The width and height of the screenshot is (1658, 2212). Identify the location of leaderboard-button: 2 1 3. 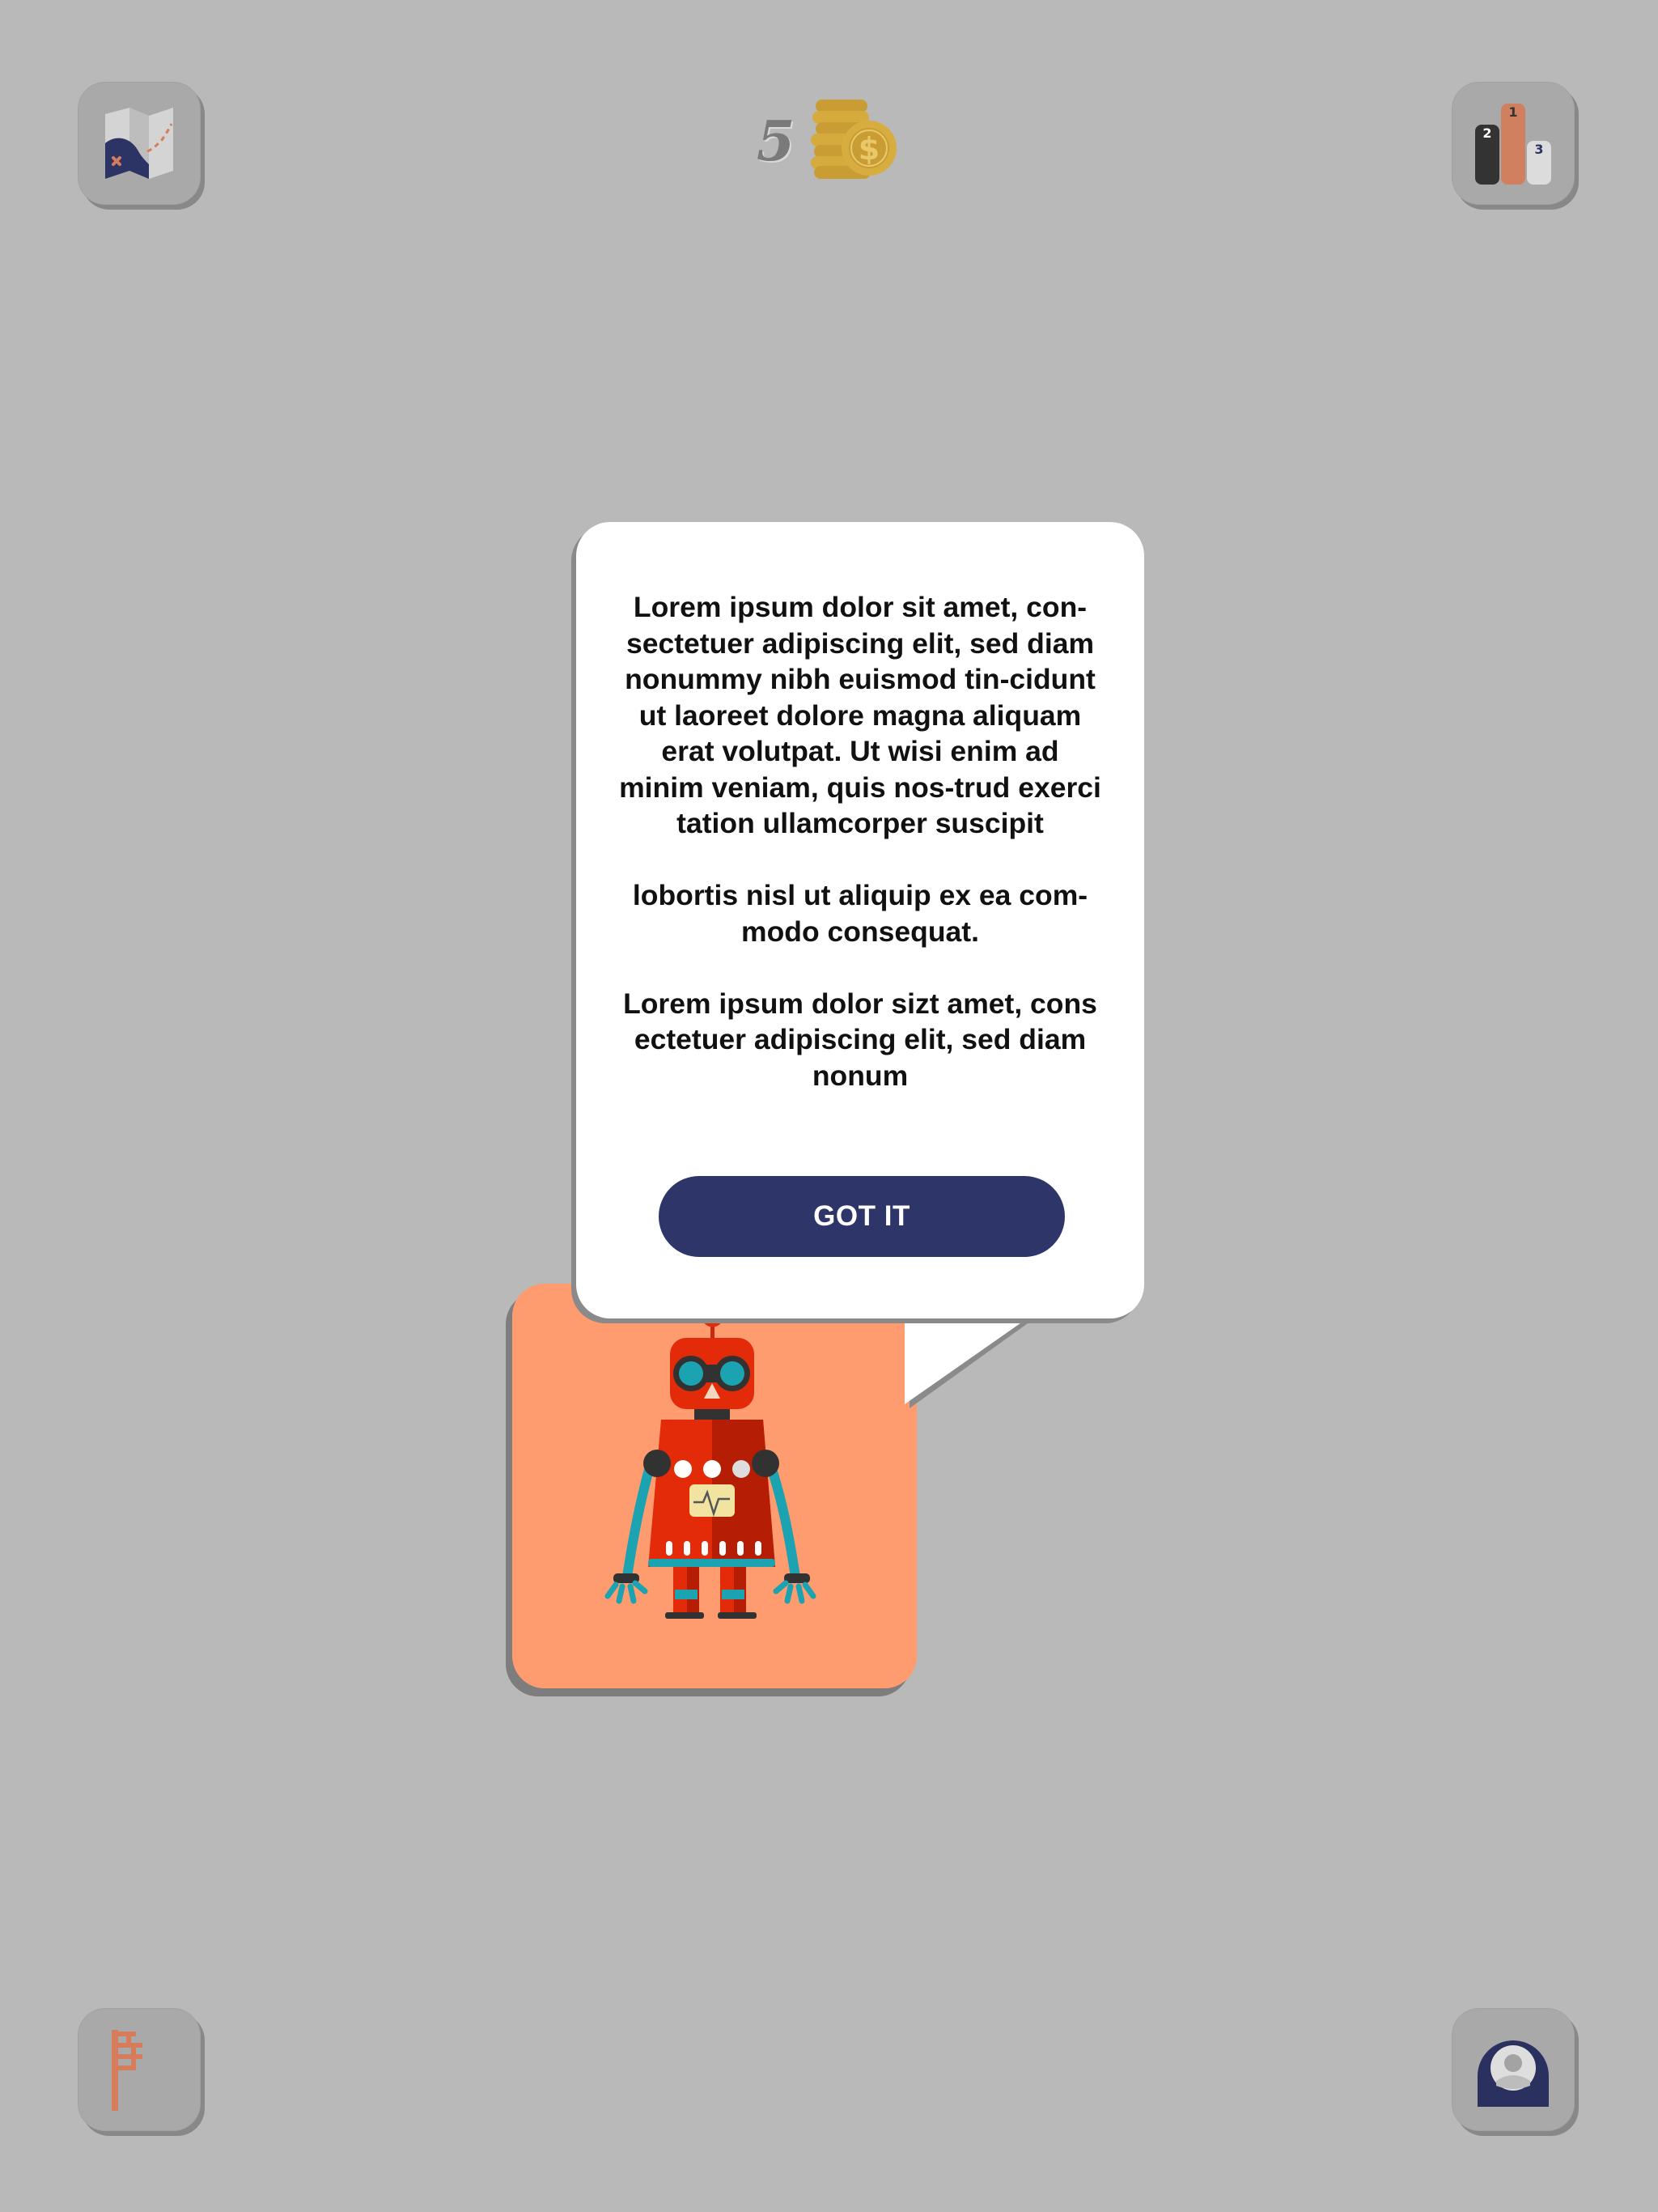
(1513, 143).